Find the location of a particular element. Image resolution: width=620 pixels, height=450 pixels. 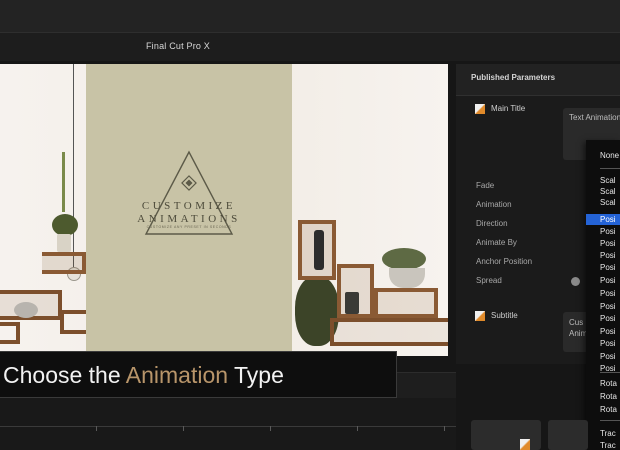

plant-stem is located at coordinates (63, 182).